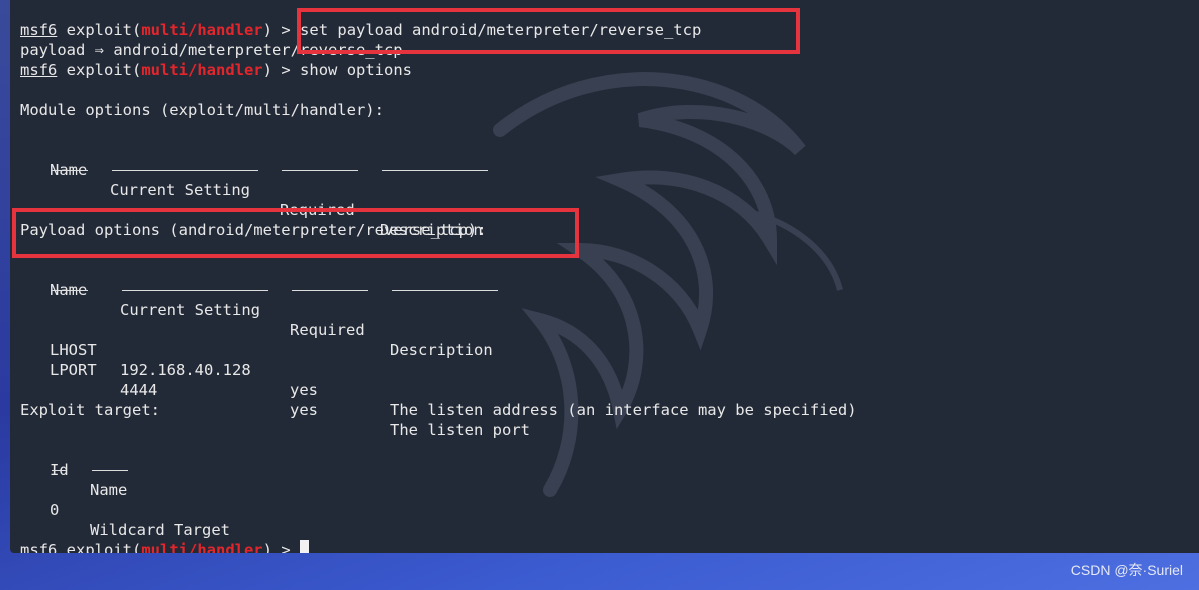 The width and height of the screenshot is (1199, 590). Describe the element at coordinates (609, 546) in the screenshot. I see `prompt-line-current: msf6 exploit(multi/handler) >` at that location.